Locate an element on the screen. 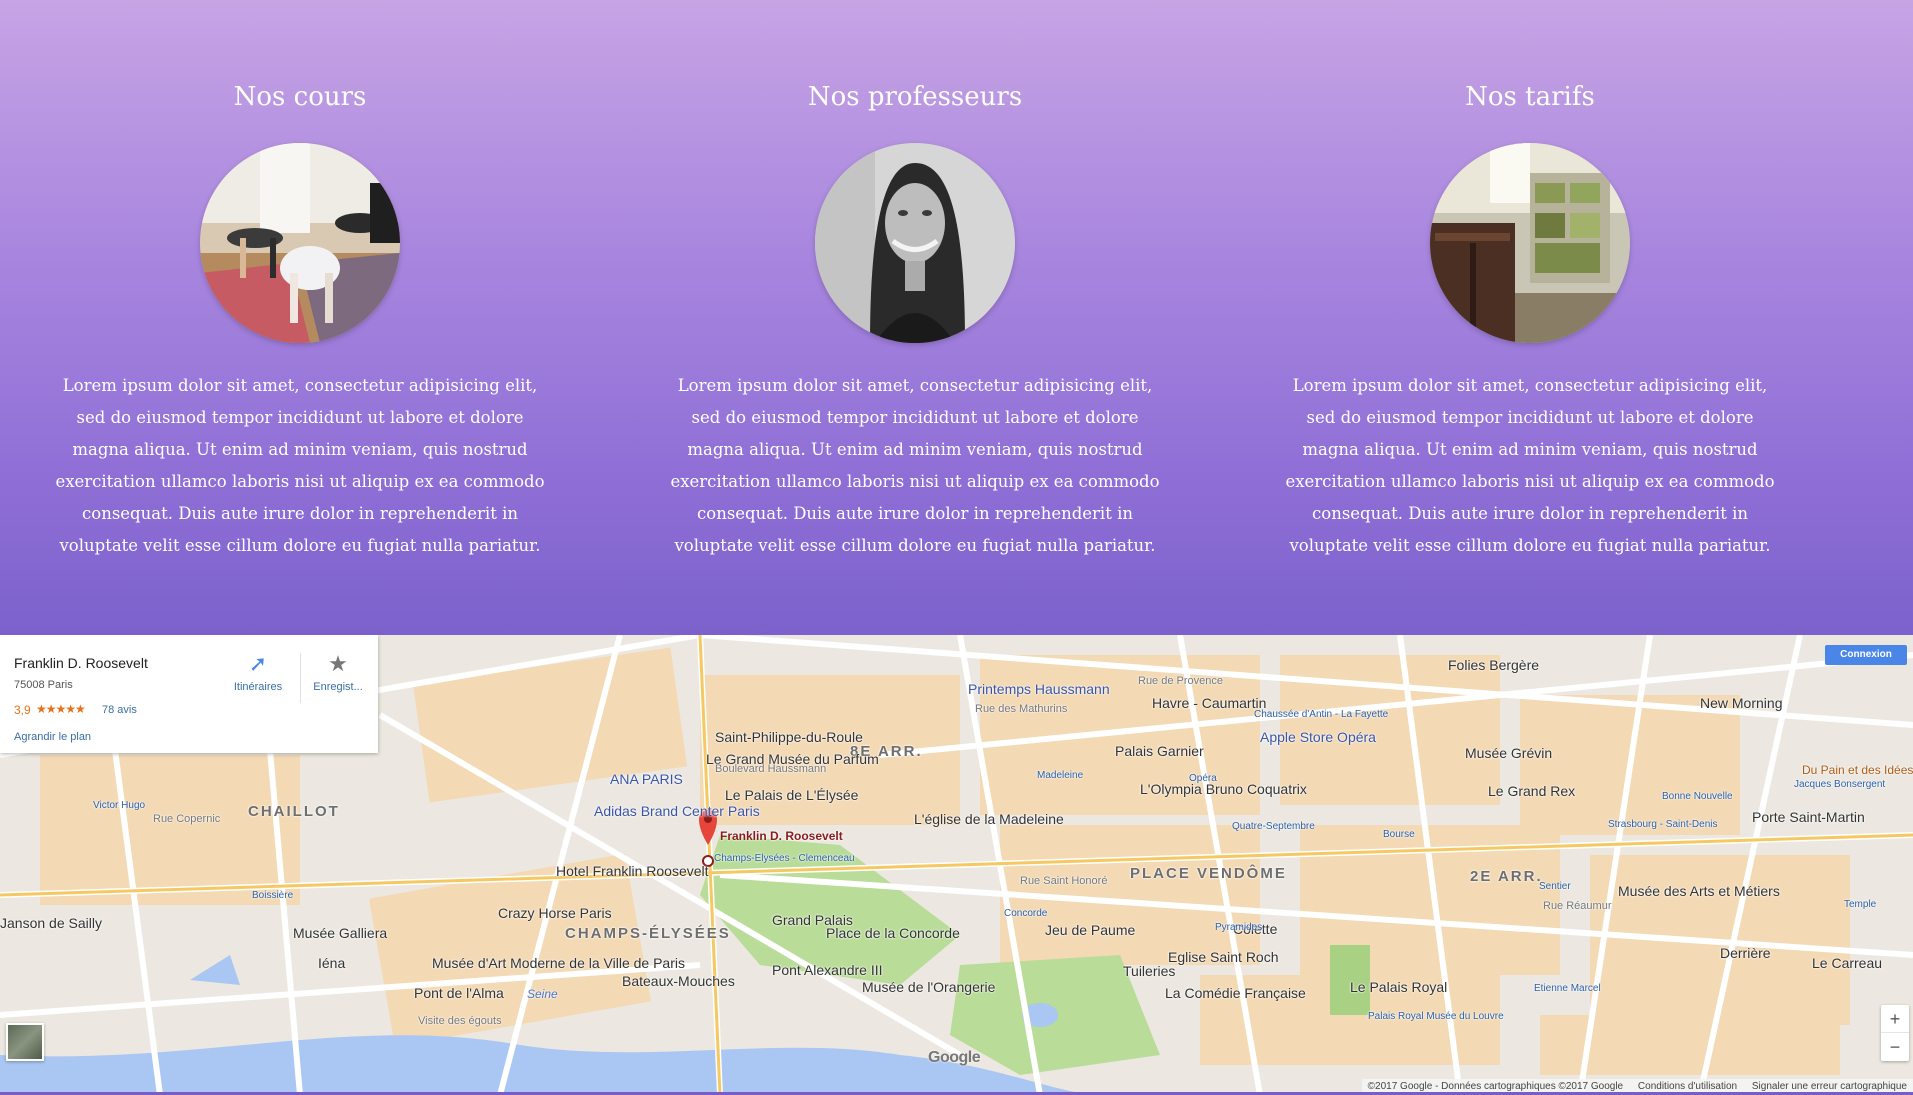 Image resolution: width=1913 pixels, height=1095 pixels. map-label-champs-elysees: CHAMPS-ÉLYSÉES is located at coordinates (648, 933).